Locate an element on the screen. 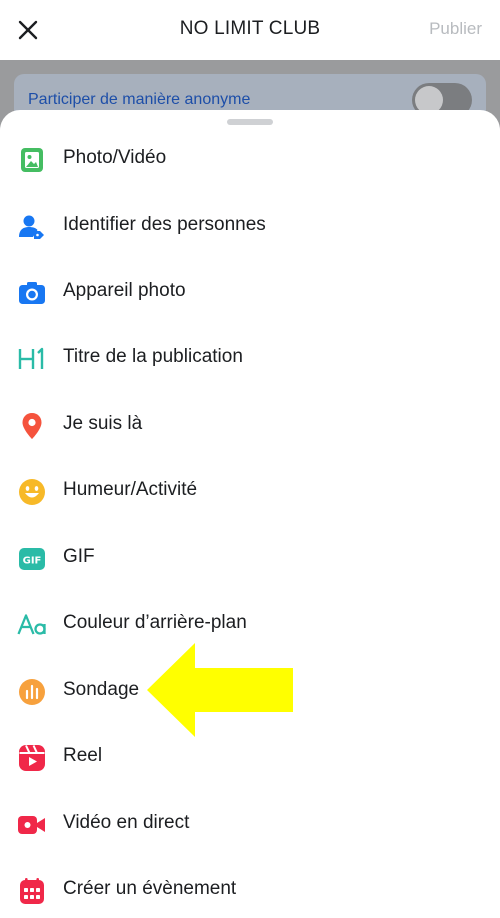  menu-item-tag-people: Identifier des personnes is located at coordinates (250, 226).